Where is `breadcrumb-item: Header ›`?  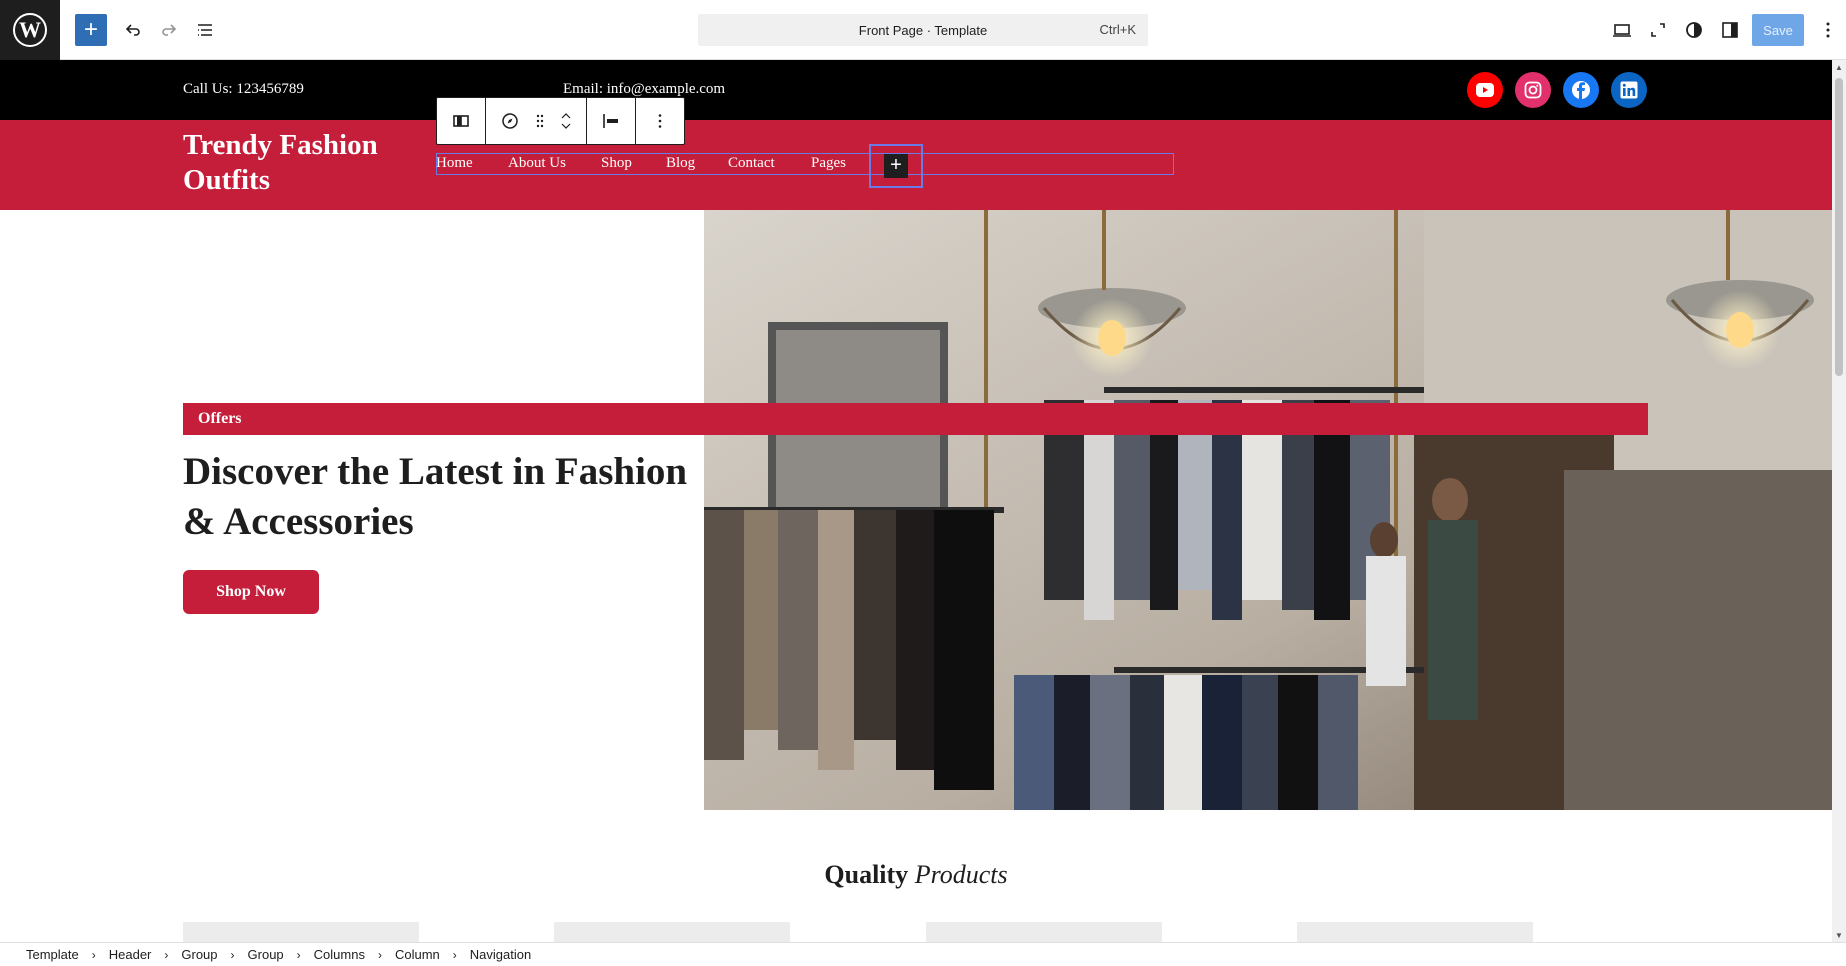 breadcrumb-item: Header › is located at coordinates (145, 954).